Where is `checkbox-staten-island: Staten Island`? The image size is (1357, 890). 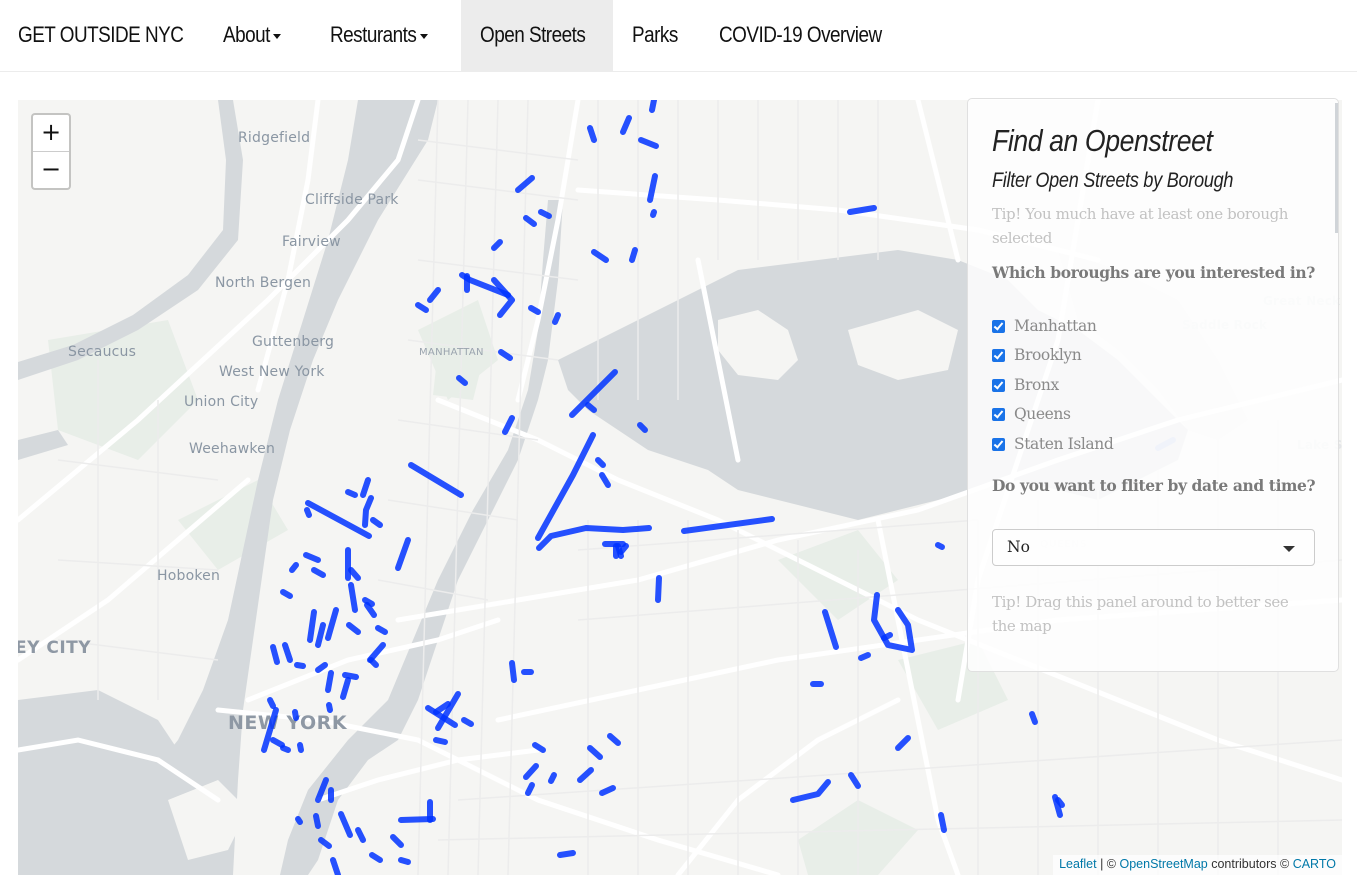 checkbox-staten-island: Staten Island is located at coordinates (1053, 444).